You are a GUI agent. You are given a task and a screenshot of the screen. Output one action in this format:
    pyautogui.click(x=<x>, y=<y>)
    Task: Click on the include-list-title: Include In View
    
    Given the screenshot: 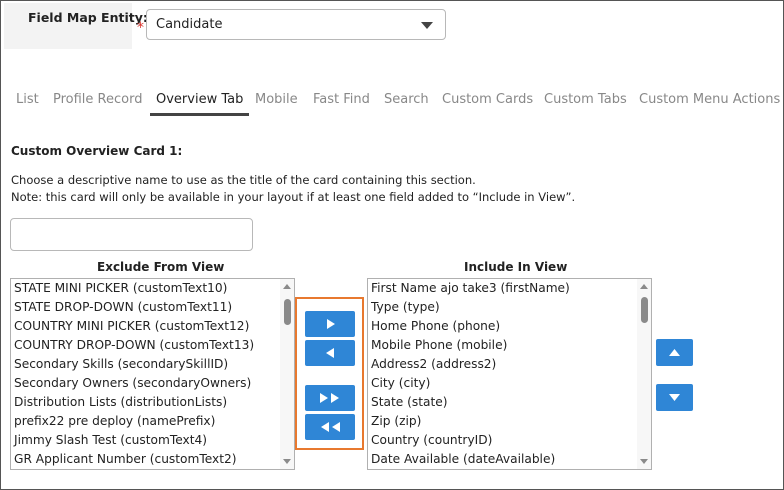 What is the action you would take?
    pyautogui.click(x=516, y=267)
    